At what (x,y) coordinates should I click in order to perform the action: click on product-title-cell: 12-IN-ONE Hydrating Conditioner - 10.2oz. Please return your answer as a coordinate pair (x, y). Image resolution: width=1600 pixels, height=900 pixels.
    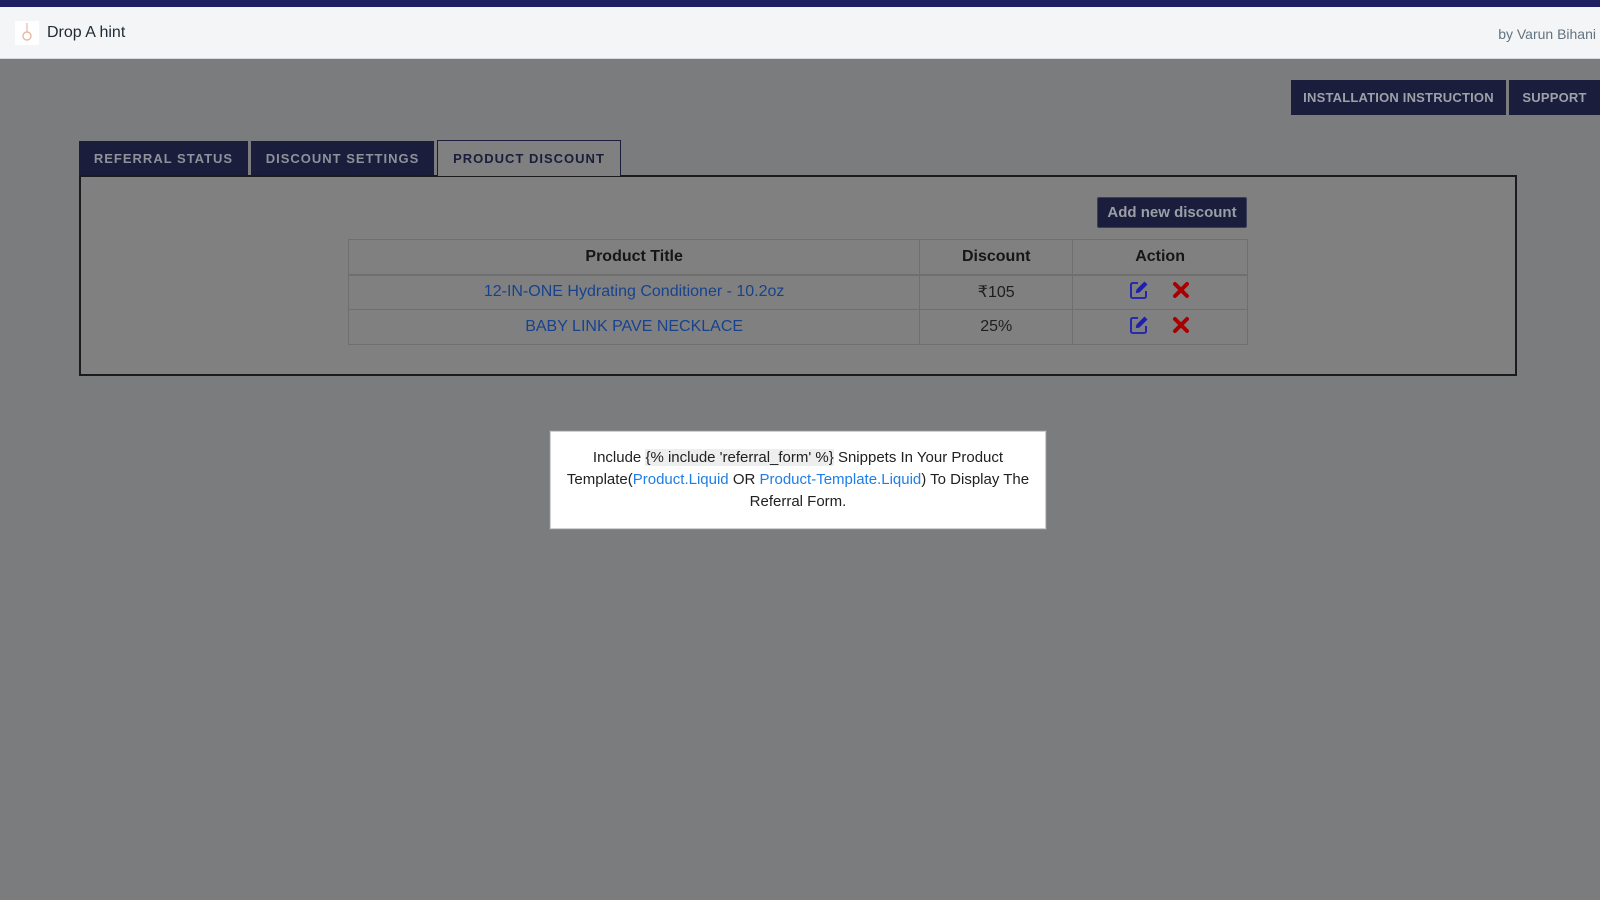
    Looking at the image, I should click on (634, 292).